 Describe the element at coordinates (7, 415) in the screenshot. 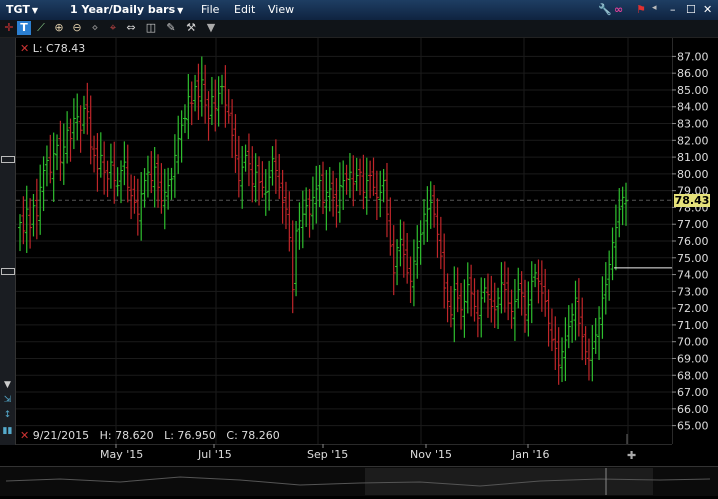

I see `expand-icon: ↕` at that location.